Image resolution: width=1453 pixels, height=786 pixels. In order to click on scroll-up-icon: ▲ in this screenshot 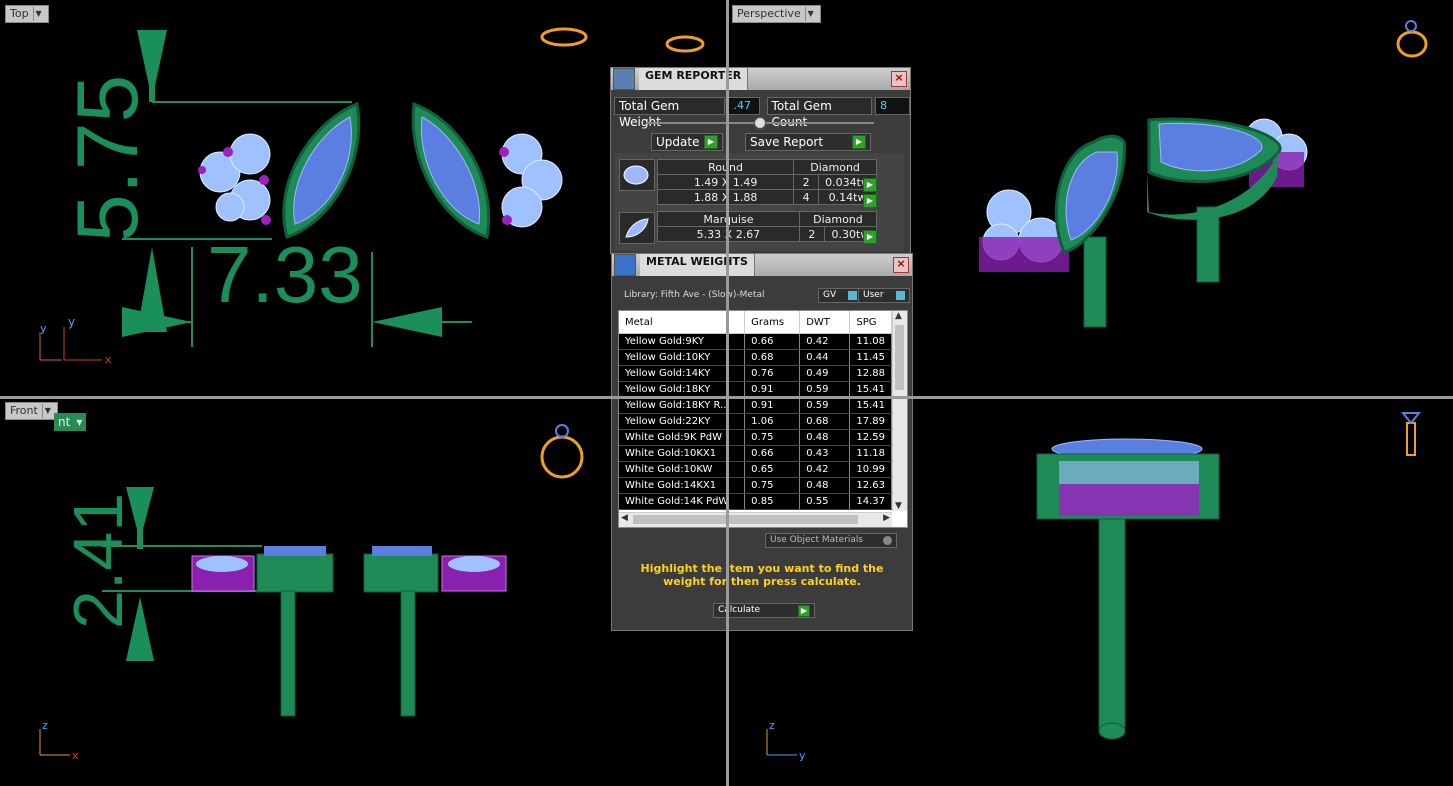, I will do `click(898, 316)`.